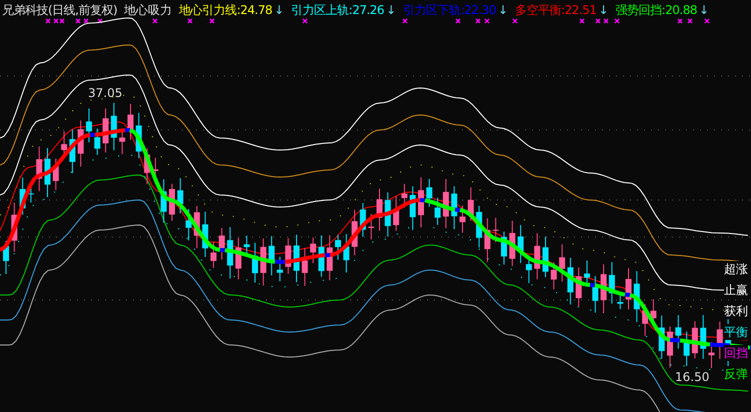  I want to click on zone-label: 超涨, so click(736, 269).